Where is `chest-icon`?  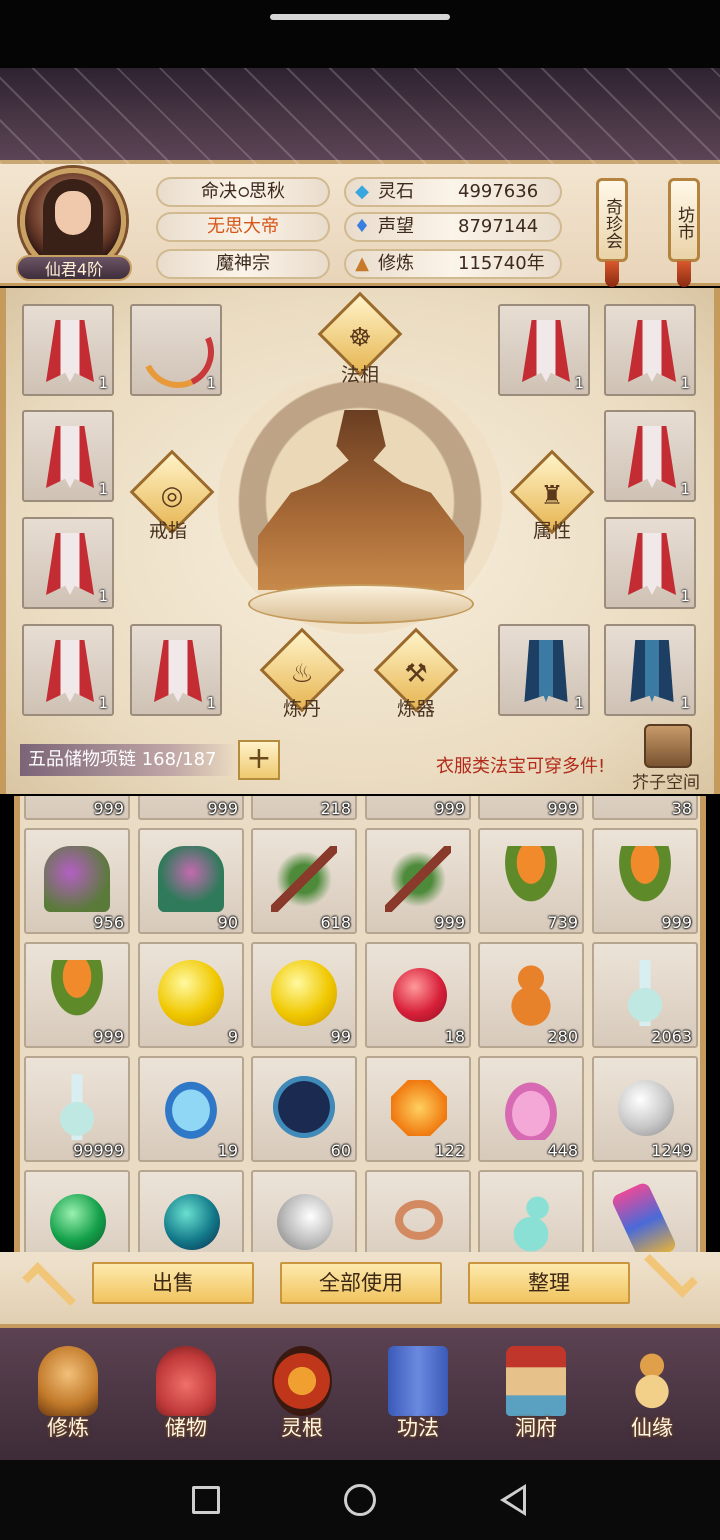 chest-icon is located at coordinates (668, 746).